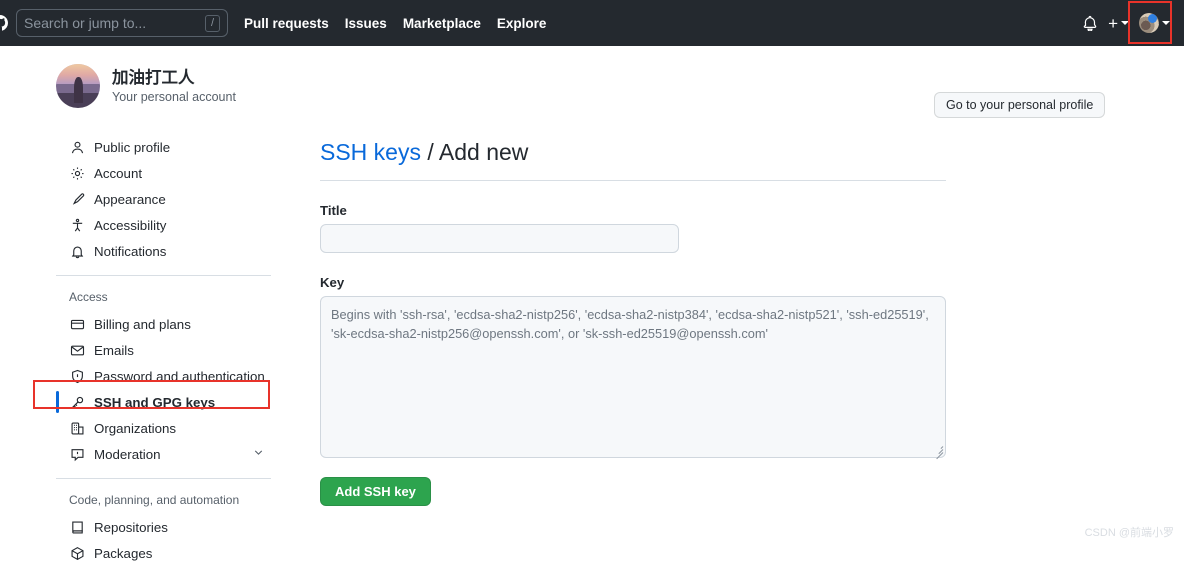 The width and height of the screenshot is (1184, 566). I want to click on sidebar-item-billing-and-plans: Billing and plans, so click(168, 324).